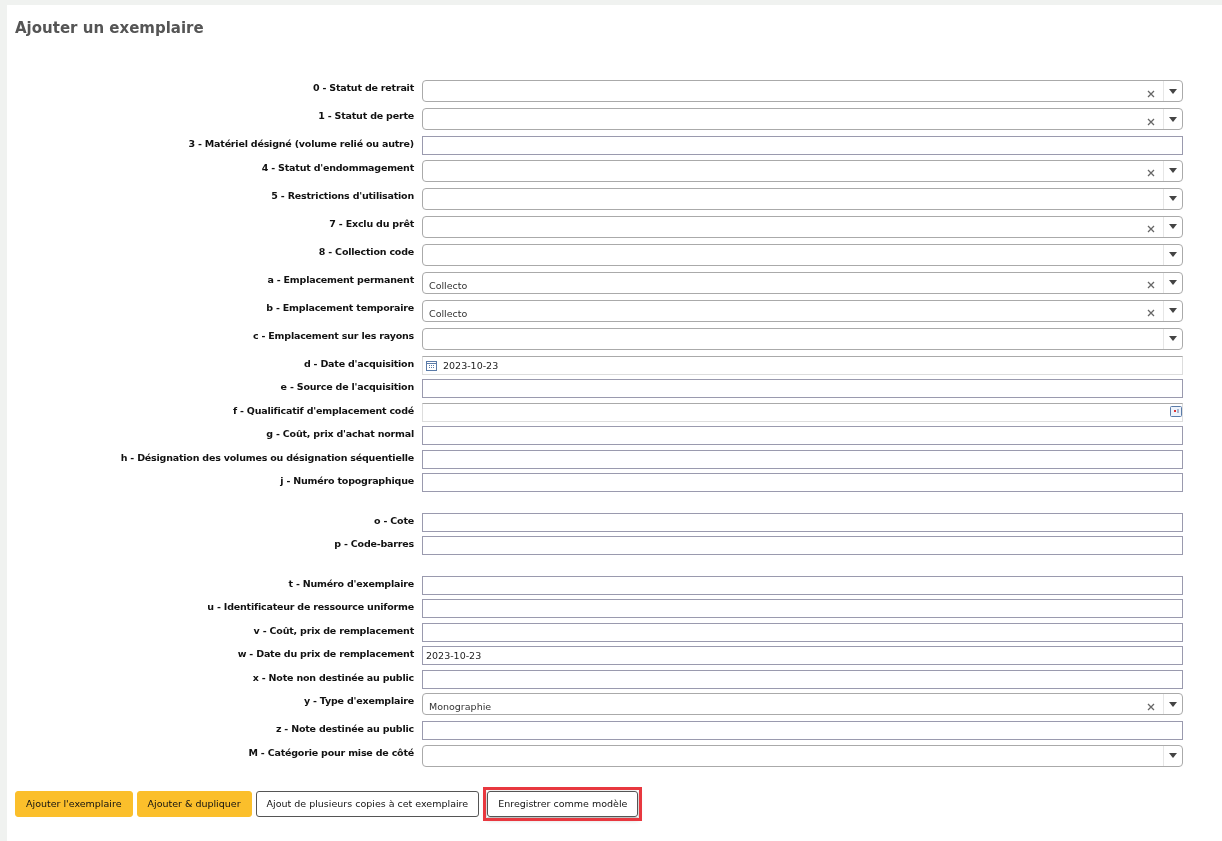  Describe the element at coordinates (563, 803) in the screenshot. I see `secondary-button: Enregistrer comme modèle` at that location.